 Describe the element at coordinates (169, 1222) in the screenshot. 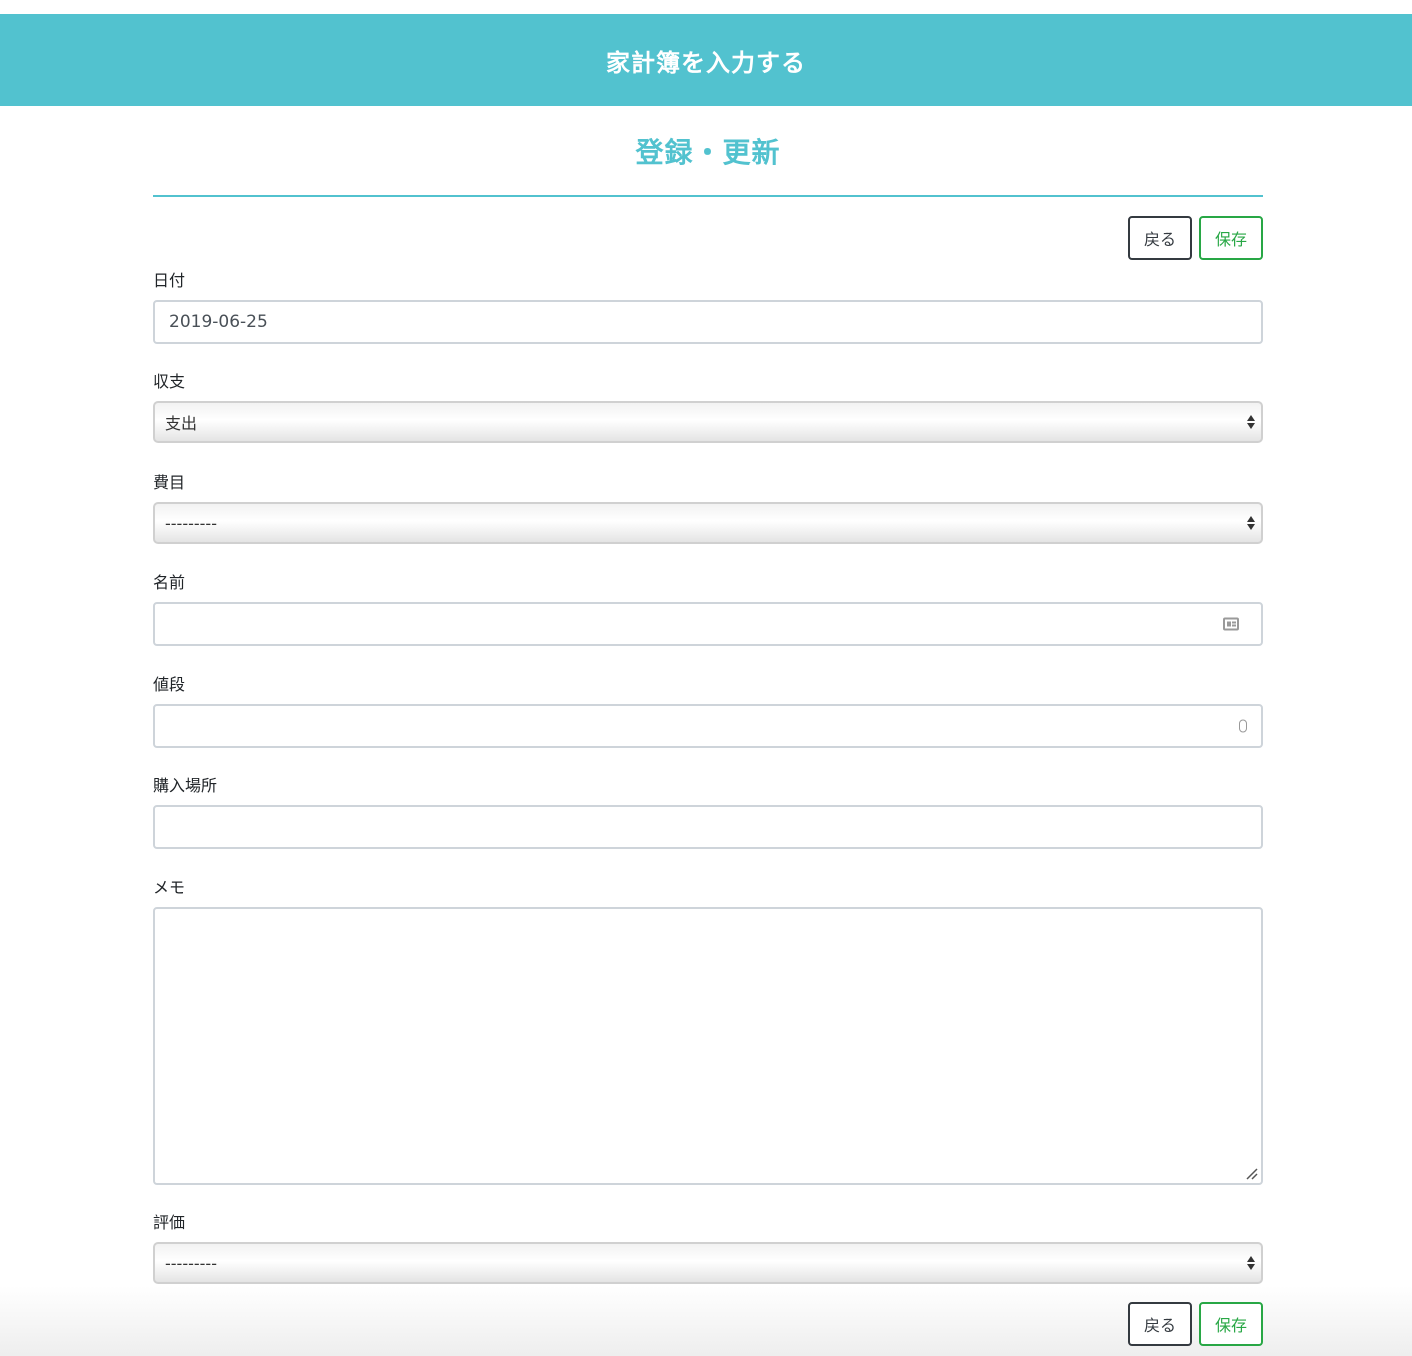

I see `rating-label: 評価` at that location.